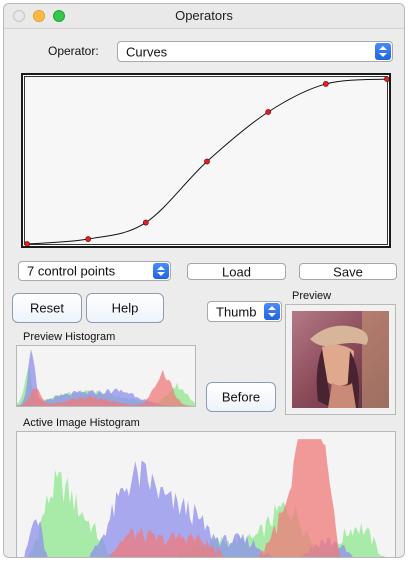 The height and width of the screenshot is (562, 409). What do you see at coordinates (73, 51) in the screenshot?
I see `operator-label: Operator:` at bounding box center [73, 51].